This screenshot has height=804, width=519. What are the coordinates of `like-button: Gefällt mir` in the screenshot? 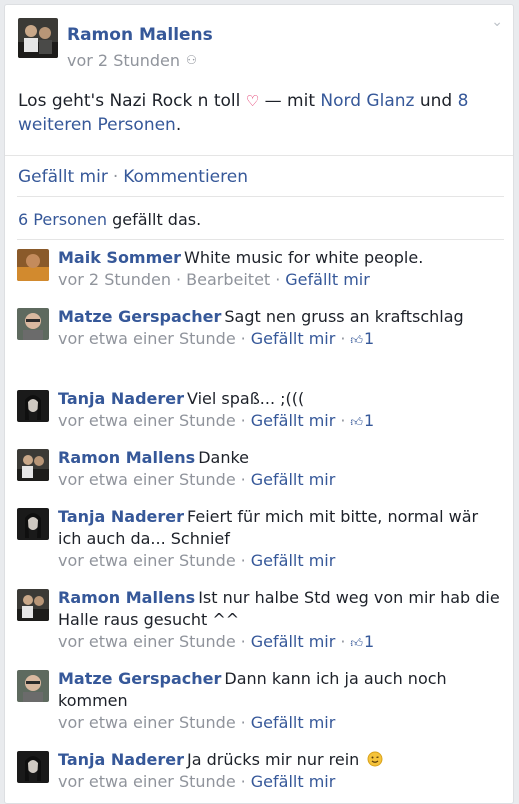 It's located at (63, 177).